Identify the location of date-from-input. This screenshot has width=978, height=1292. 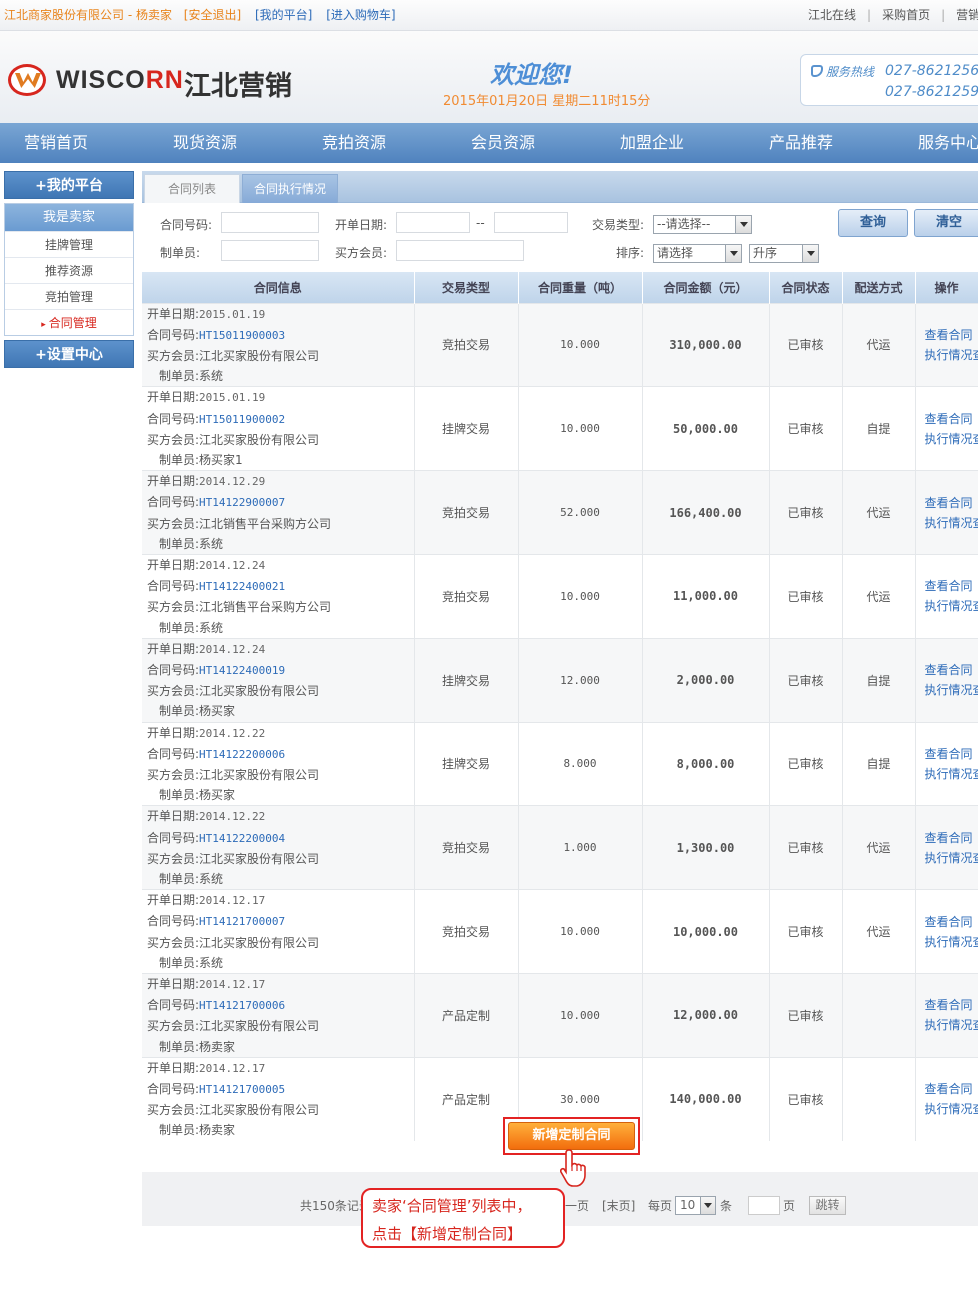
(433, 222).